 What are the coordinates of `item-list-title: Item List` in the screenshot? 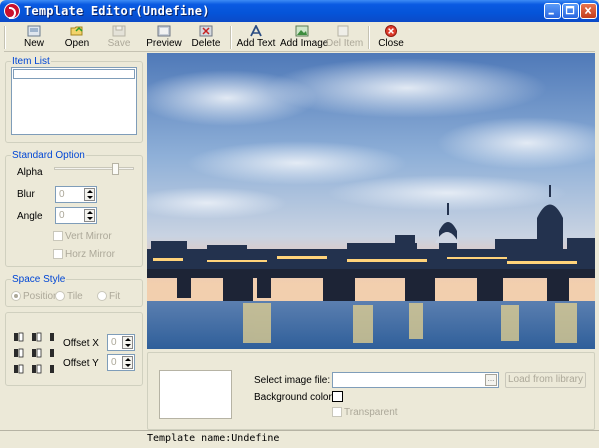 It's located at (31, 61).